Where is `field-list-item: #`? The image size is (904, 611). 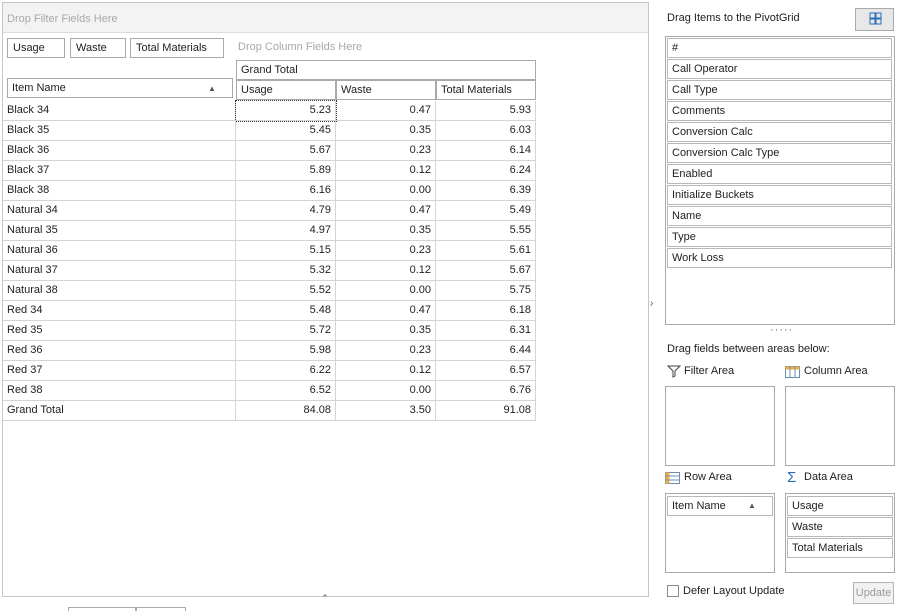
field-list-item: # is located at coordinates (779, 48).